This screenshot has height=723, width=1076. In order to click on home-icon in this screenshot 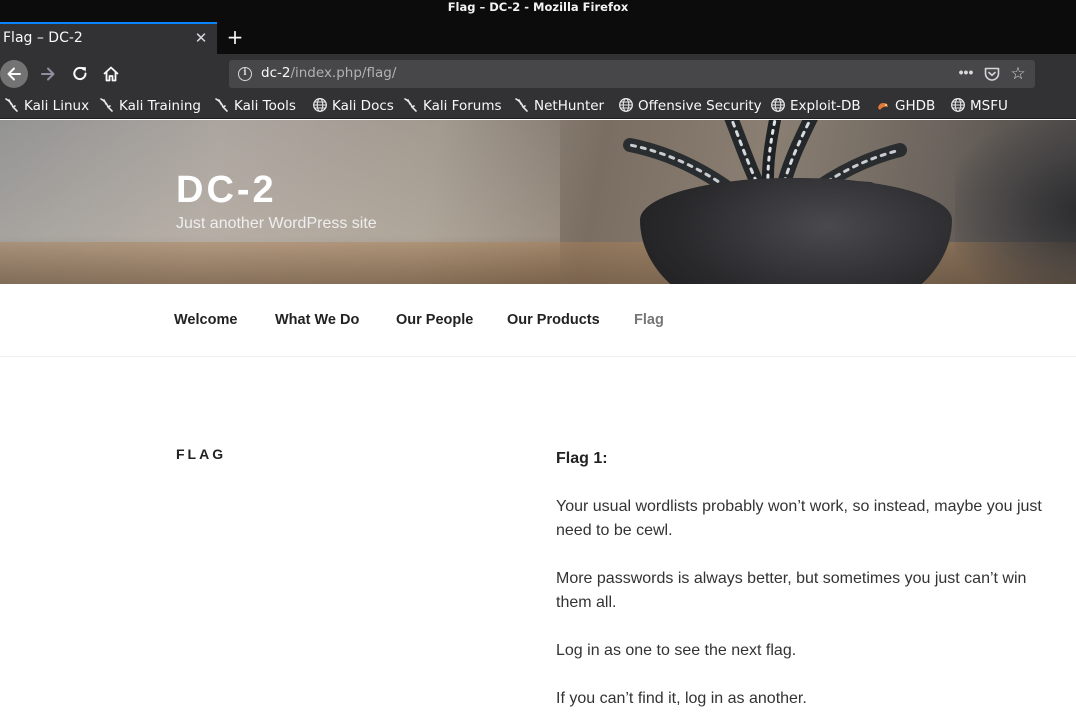, I will do `click(111, 74)`.